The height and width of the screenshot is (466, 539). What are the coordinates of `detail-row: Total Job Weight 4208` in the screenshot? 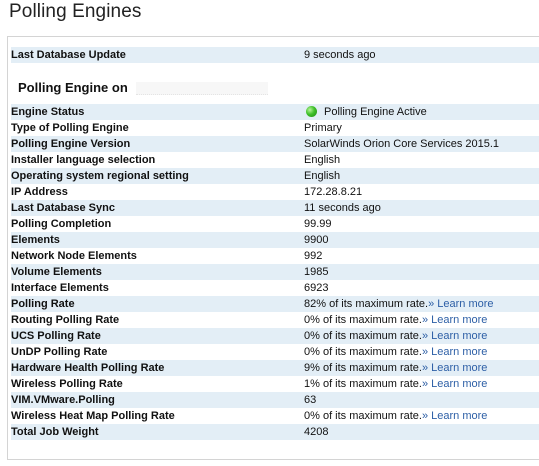 It's located at (275, 432).